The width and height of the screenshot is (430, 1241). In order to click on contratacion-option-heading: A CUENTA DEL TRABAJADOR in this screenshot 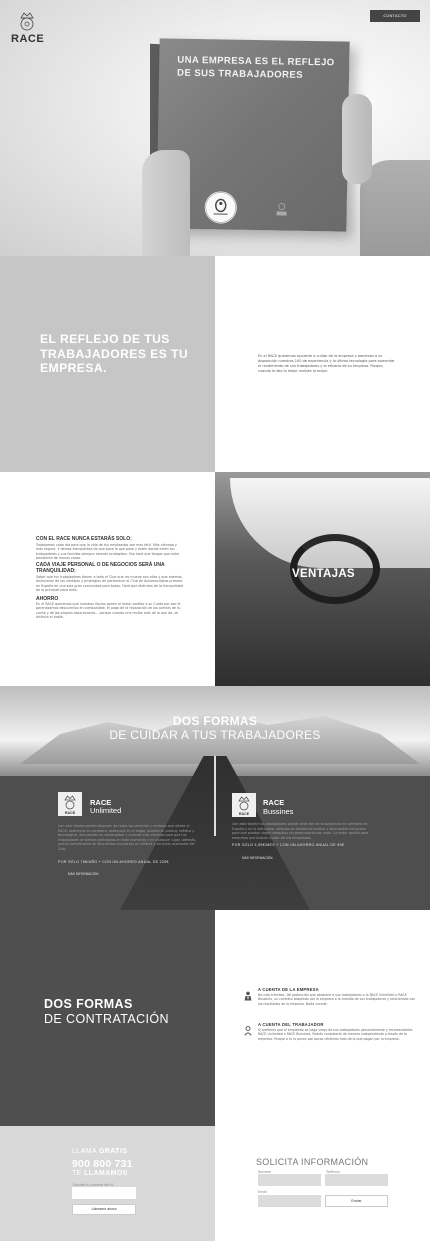, I will do `click(291, 1024)`.